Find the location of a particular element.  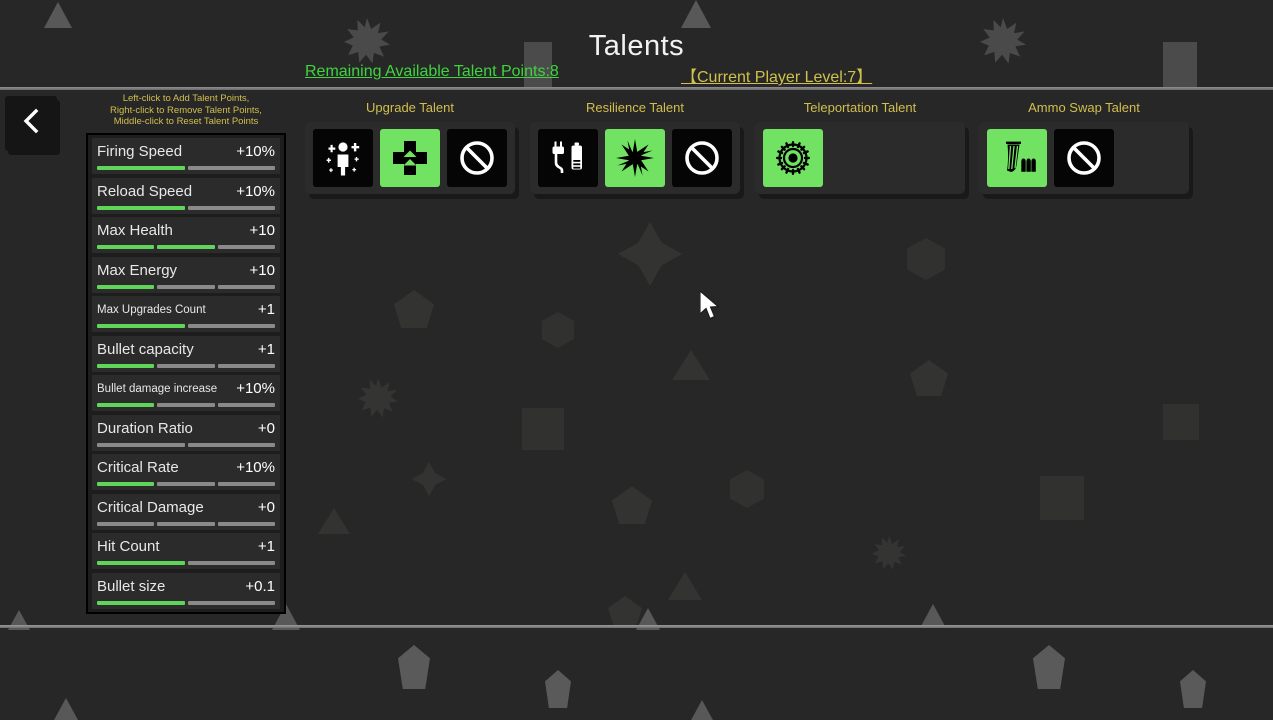

stat-row: Reload Speed +10% is located at coordinates (186, 195).